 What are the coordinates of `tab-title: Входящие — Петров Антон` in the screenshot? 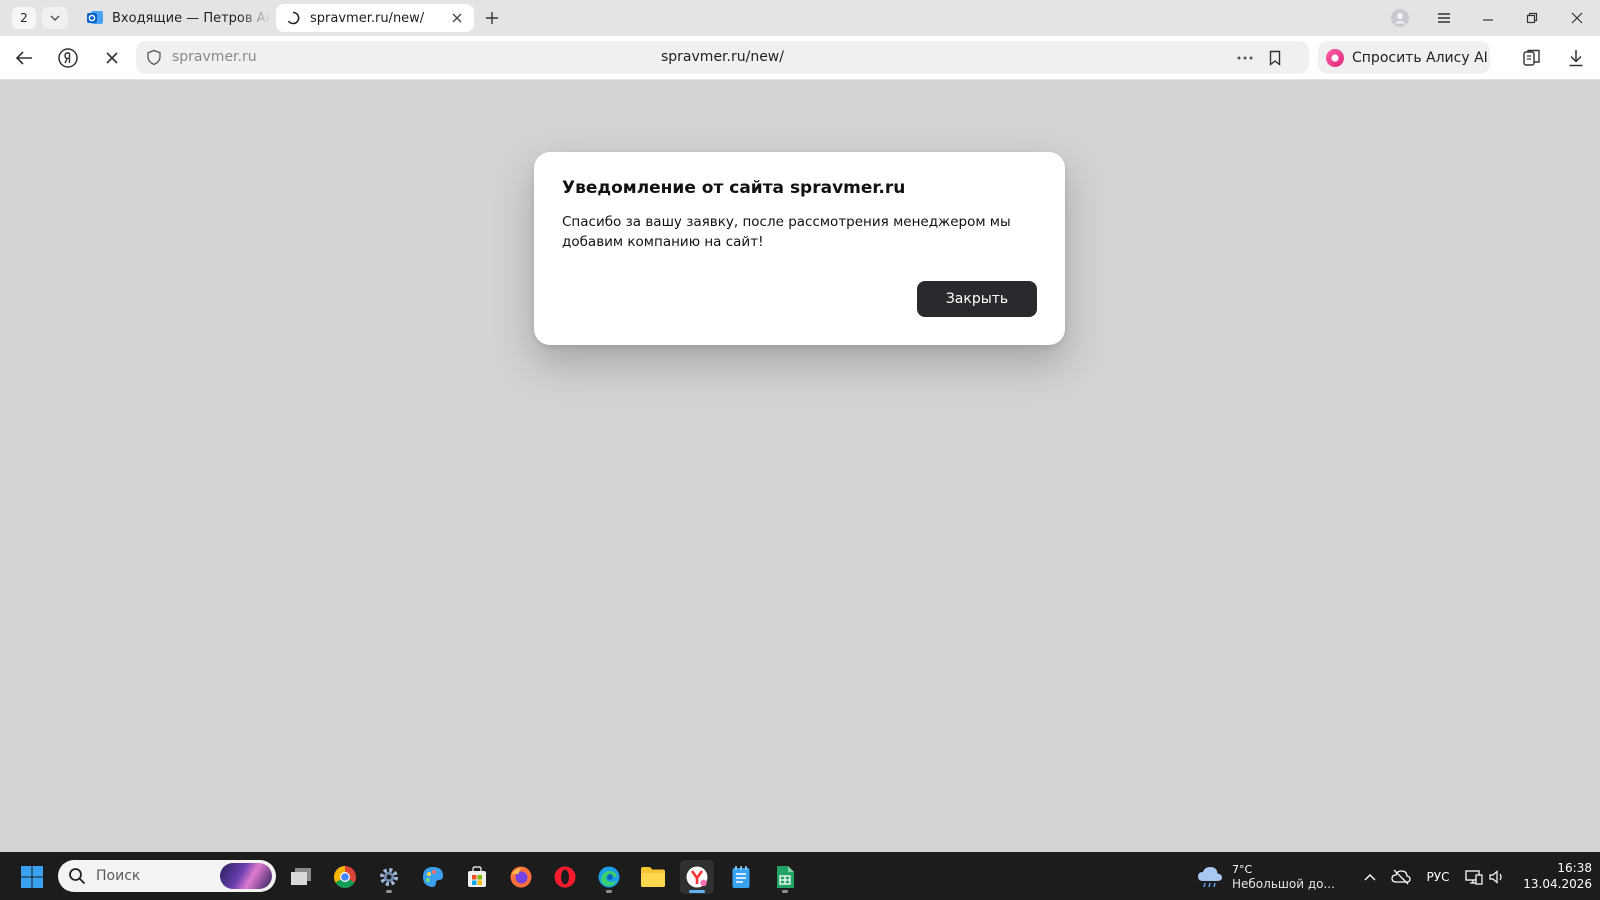 It's located at (191, 18).